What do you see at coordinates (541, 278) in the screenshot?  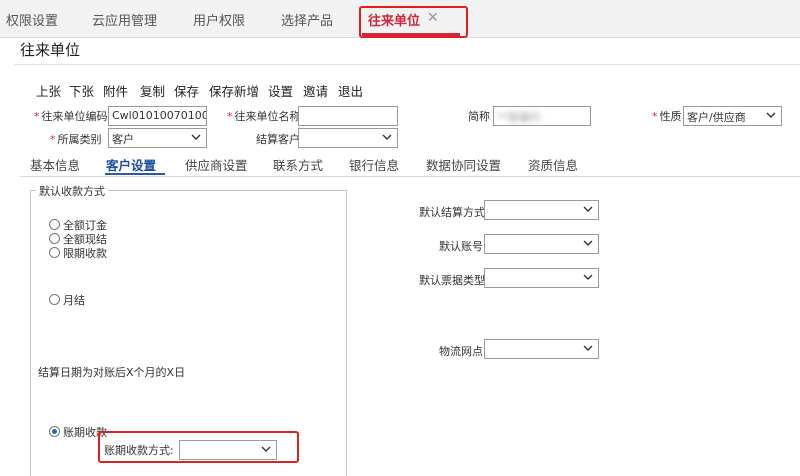 I see `default-bill-type-select` at bounding box center [541, 278].